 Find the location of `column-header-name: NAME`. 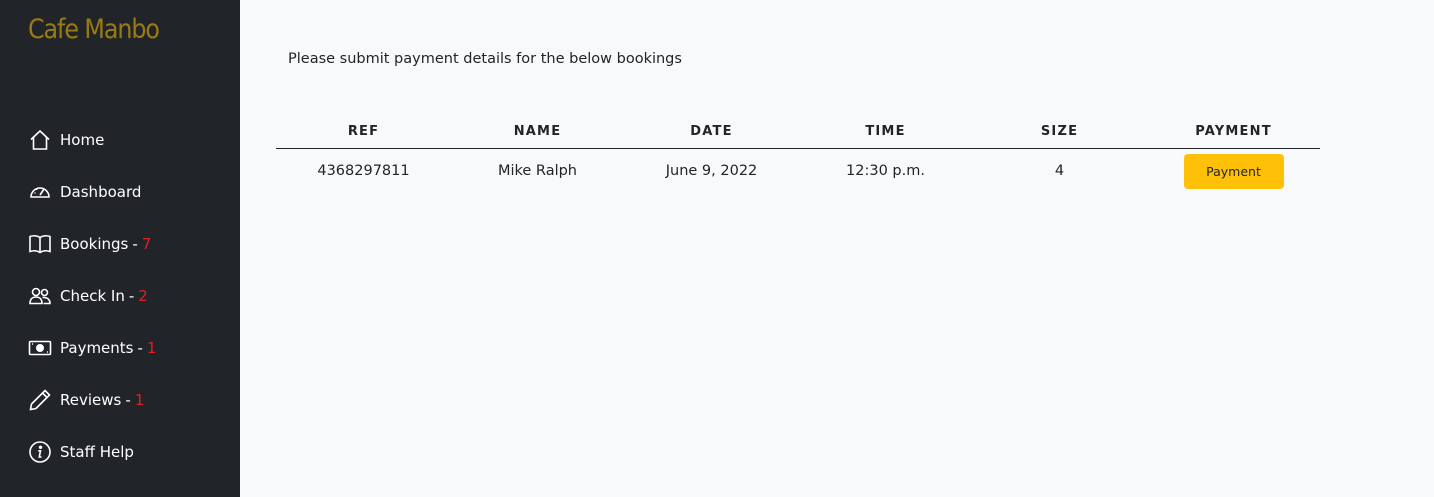

column-header-name: NAME is located at coordinates (537, 132).